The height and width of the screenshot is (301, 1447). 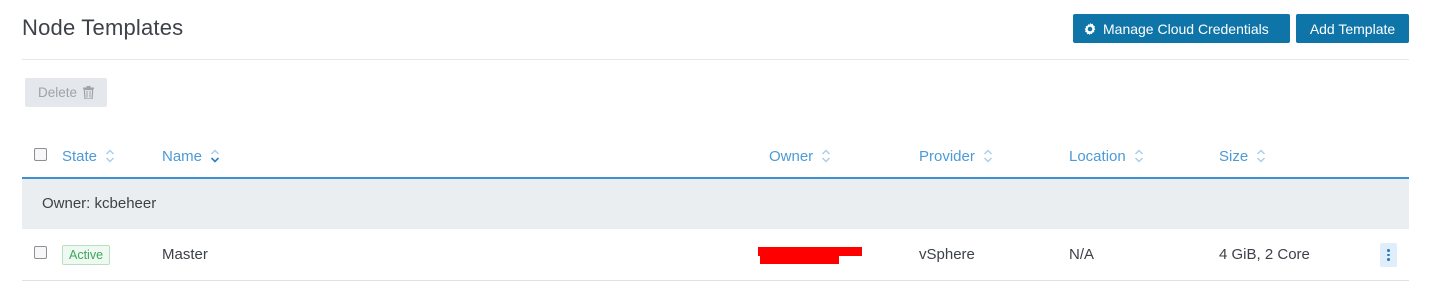 I want to click on column-header-name: Name, so click(x=191, y=156).